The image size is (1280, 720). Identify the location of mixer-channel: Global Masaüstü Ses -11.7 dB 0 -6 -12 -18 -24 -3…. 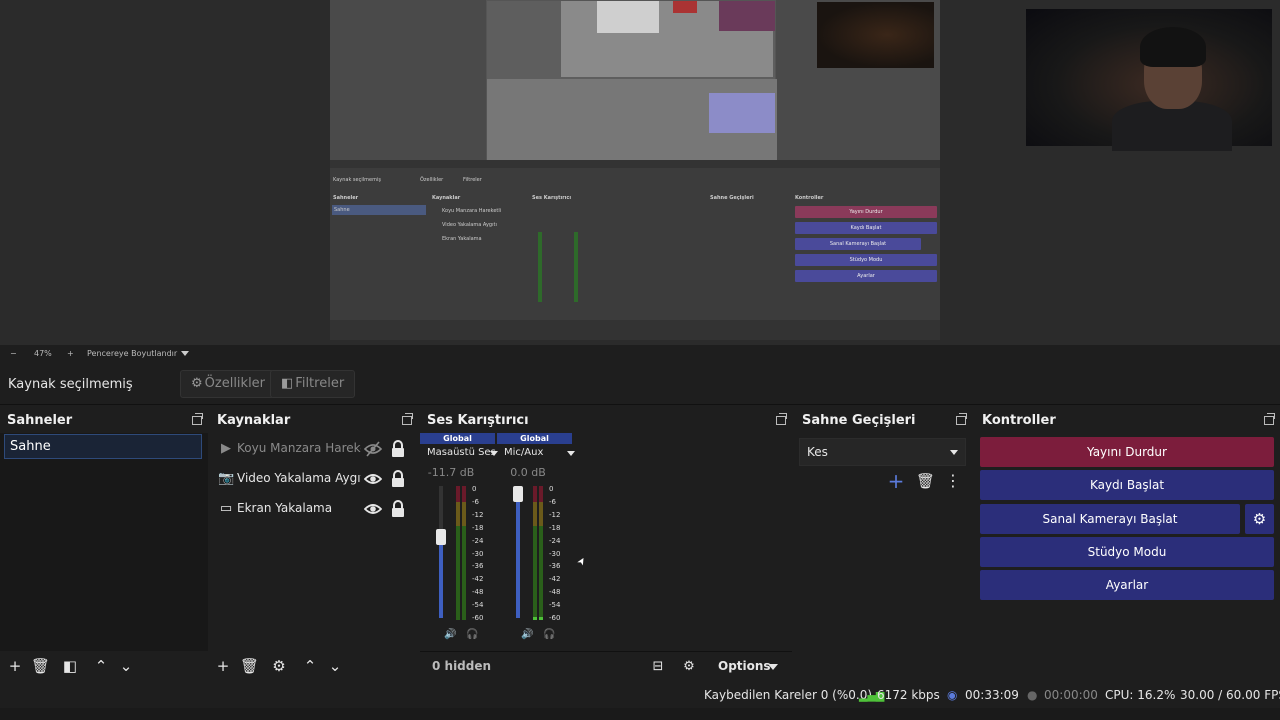
(459, 542).